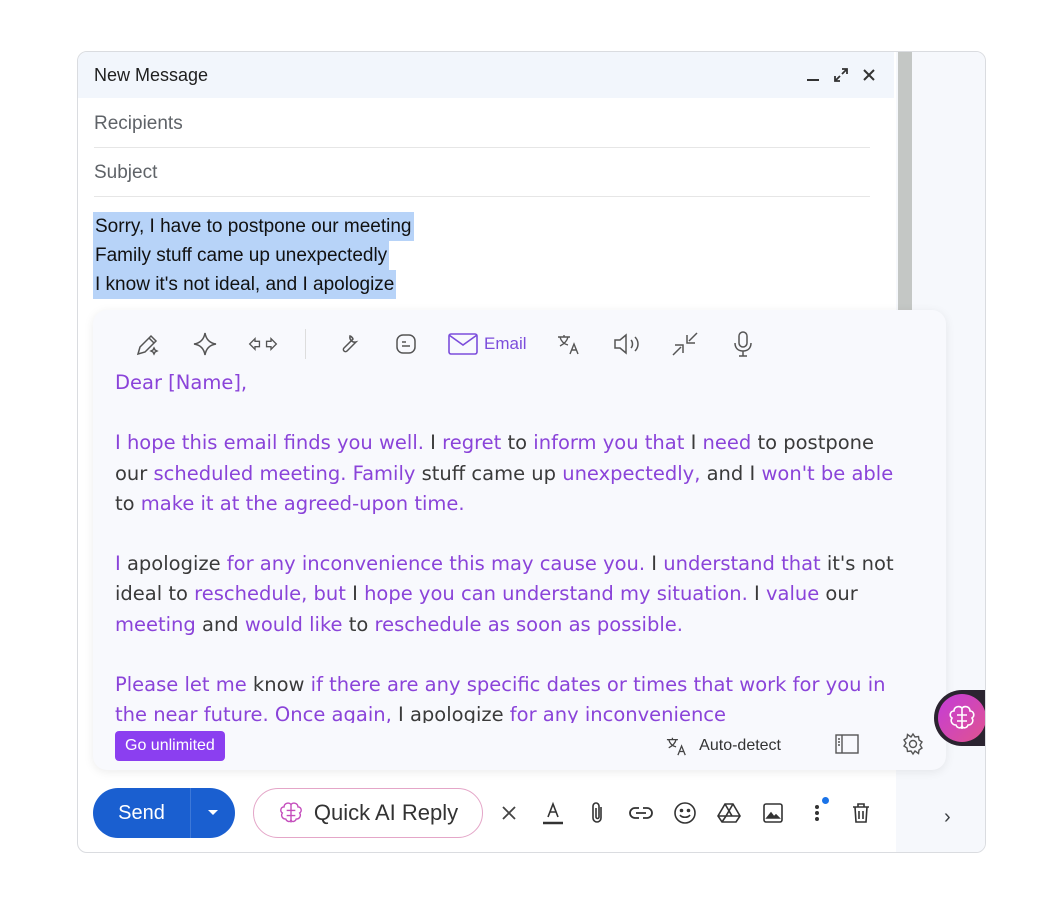 This screenshot has height=904, width=1063. What do you see at coordinates (861, 813) in the screenshot?
I see `delete-icon` at bounding box center [861, 813].